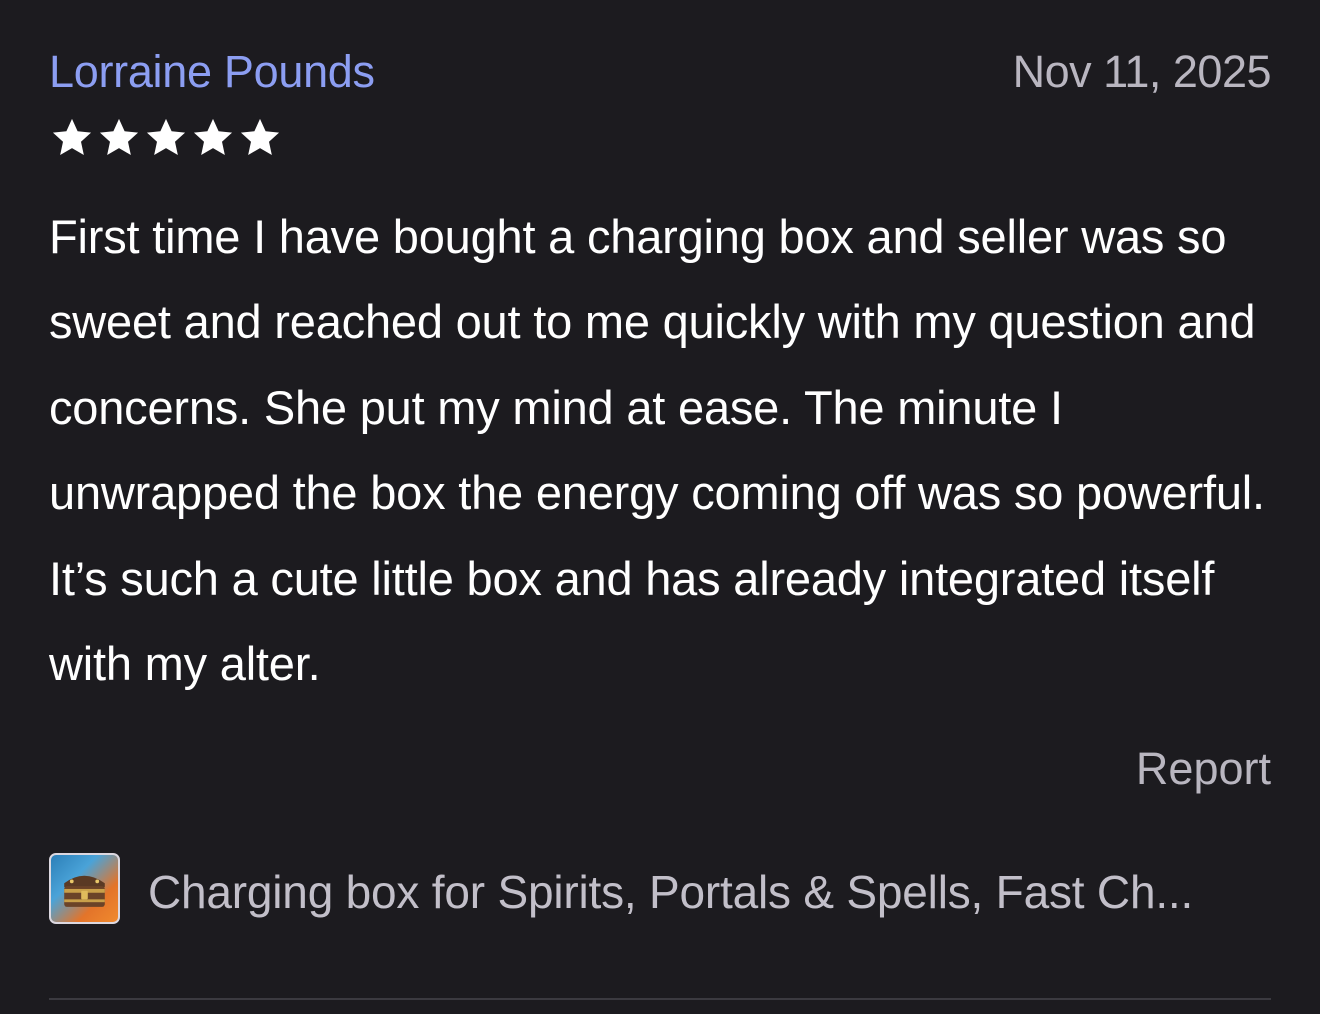 The width and height of the screenshot is (1320, 1014). I want to click on review-date: Nov 11, 2025, so click(1142, 71).